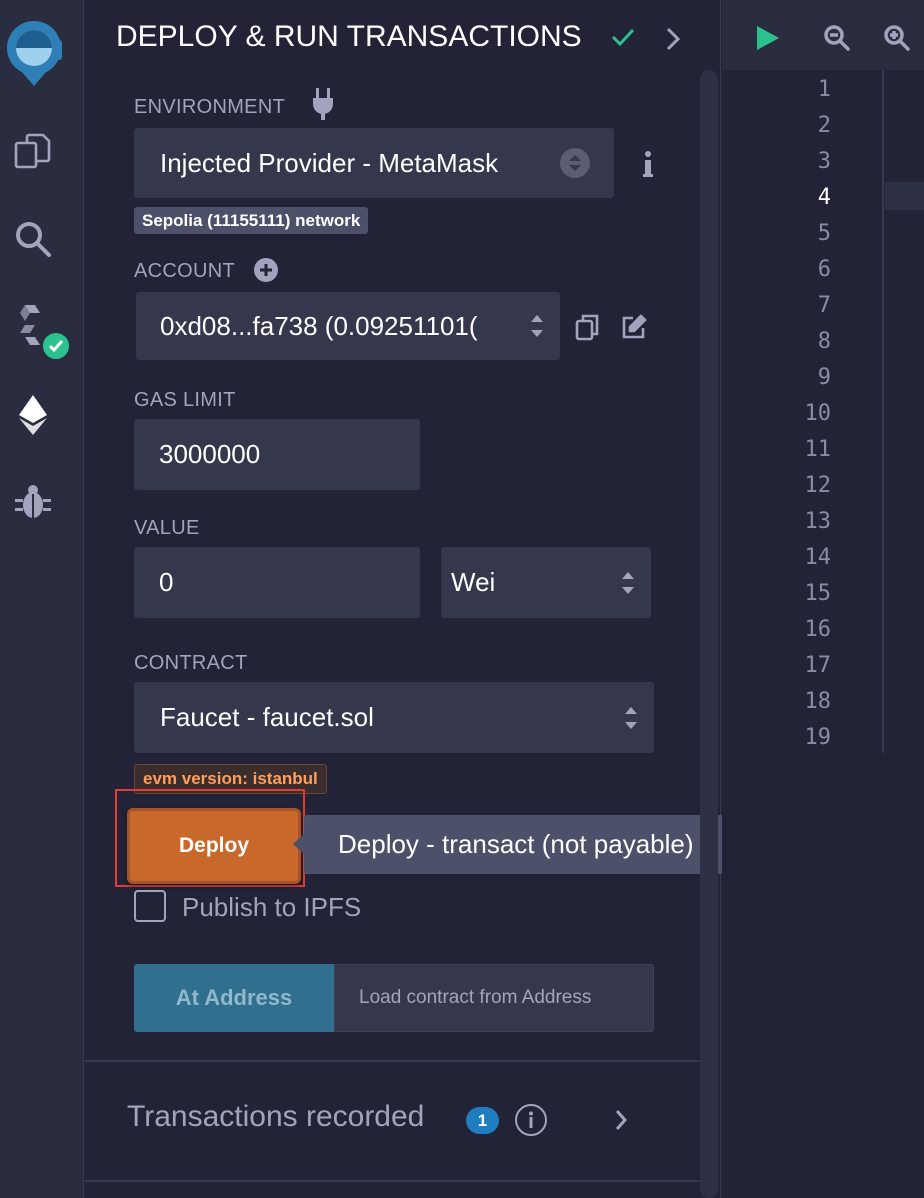 The height and width of the screenshot is (1198, 924). Describe the element at coordinates (33, 239) in the screenshot. I see `search-icon` at that location.